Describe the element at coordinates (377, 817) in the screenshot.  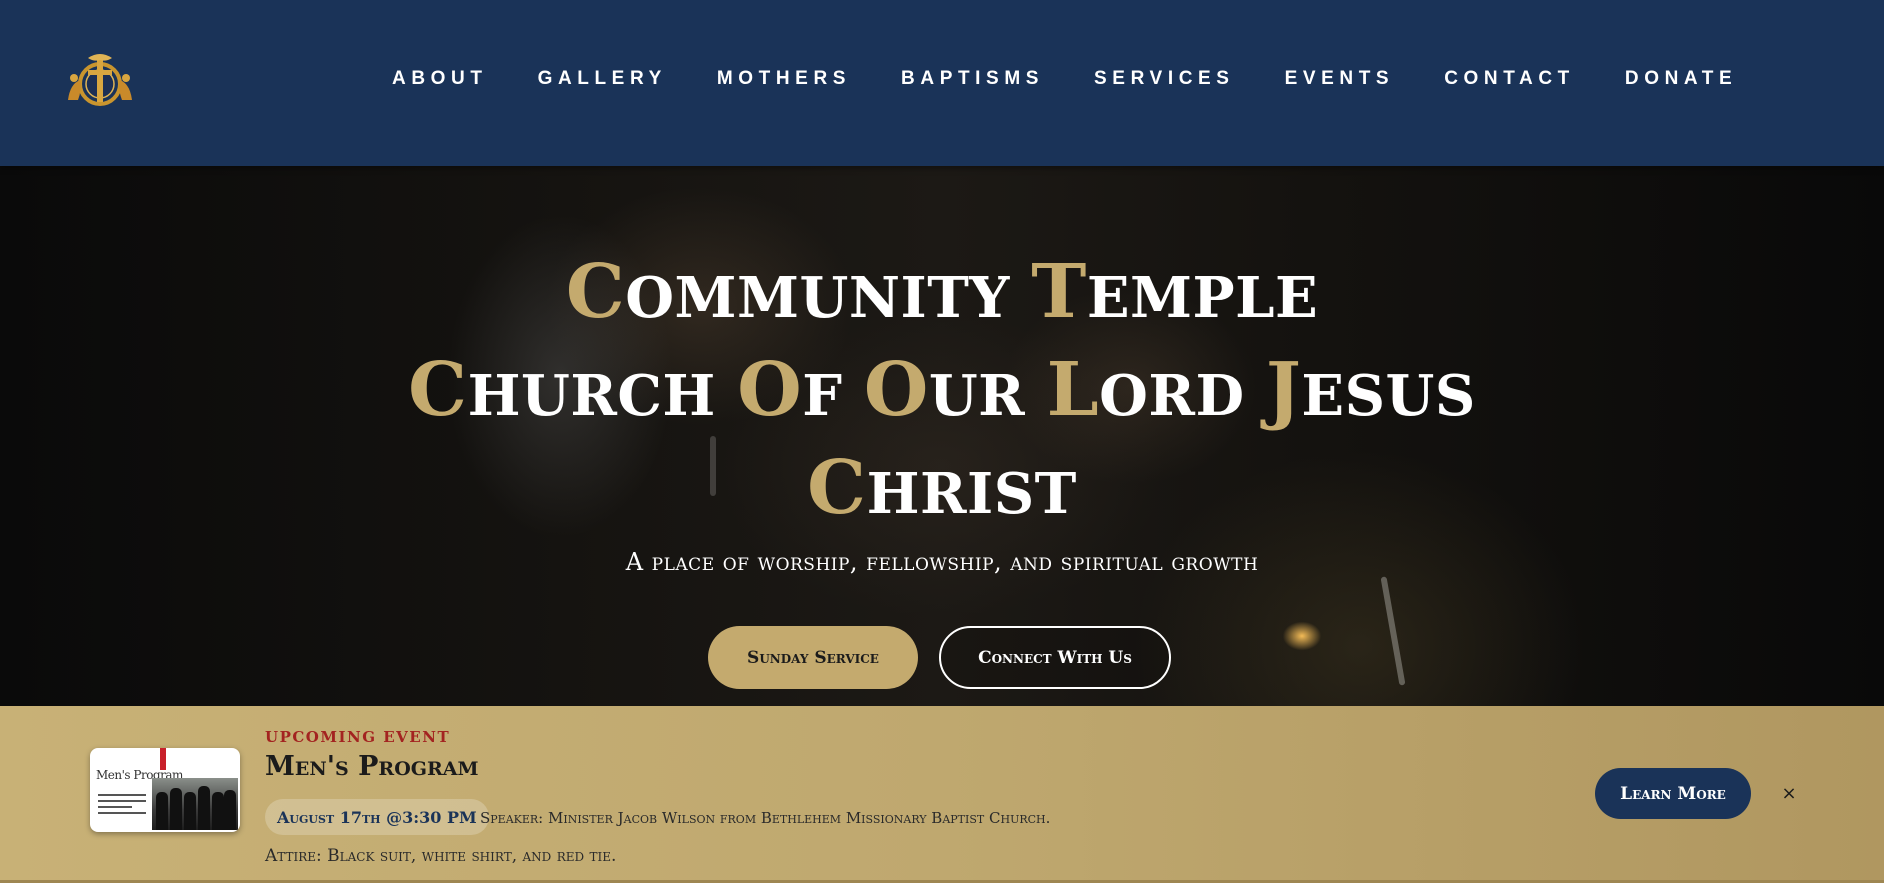
I see `event-date-badge: August 17th @3:30 PM` at that location.